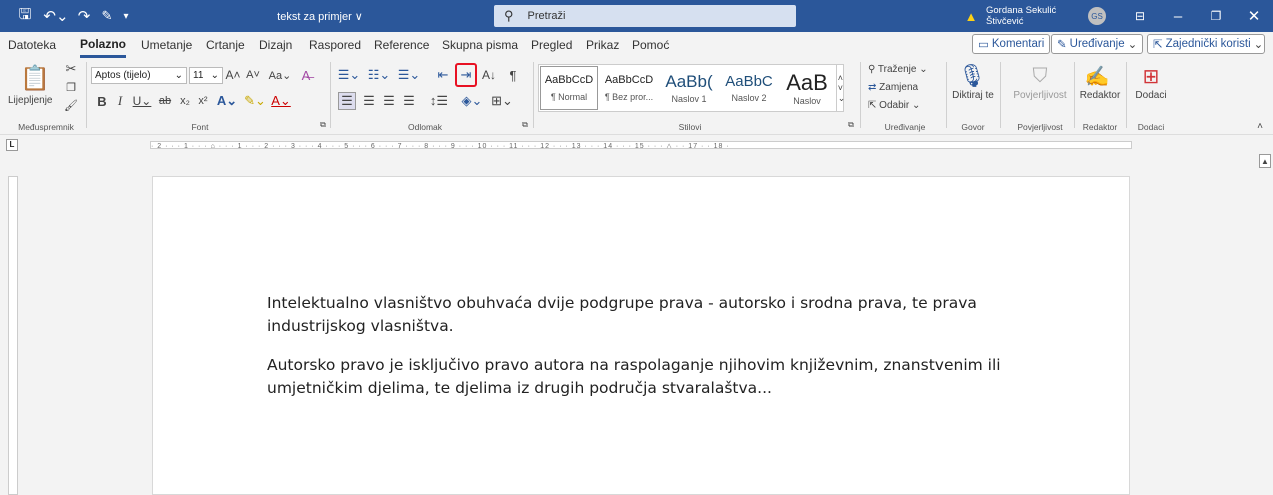 This screenshot has width=1273, height=495. I want to click on tab-selector: L, so click(12, 145).